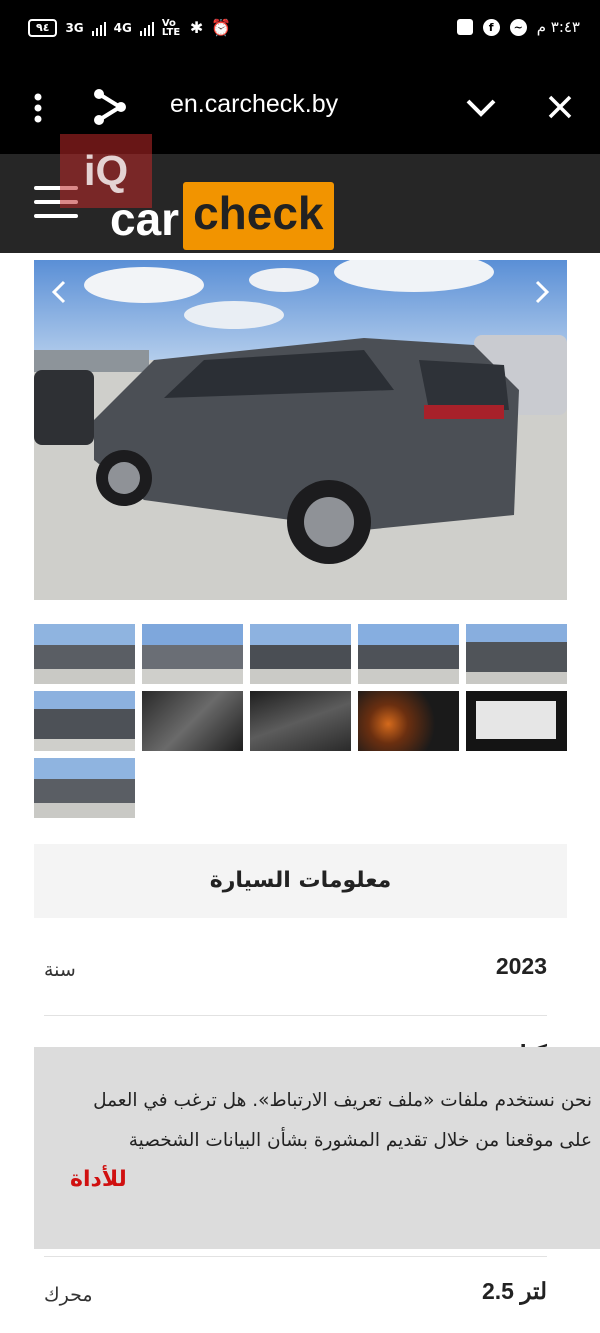 The image size is (600, 1333). What do you see at coordinates (68, 1295) in the screenshot?
I see `engine-label: محرك` at bounding box center [68, 1295].